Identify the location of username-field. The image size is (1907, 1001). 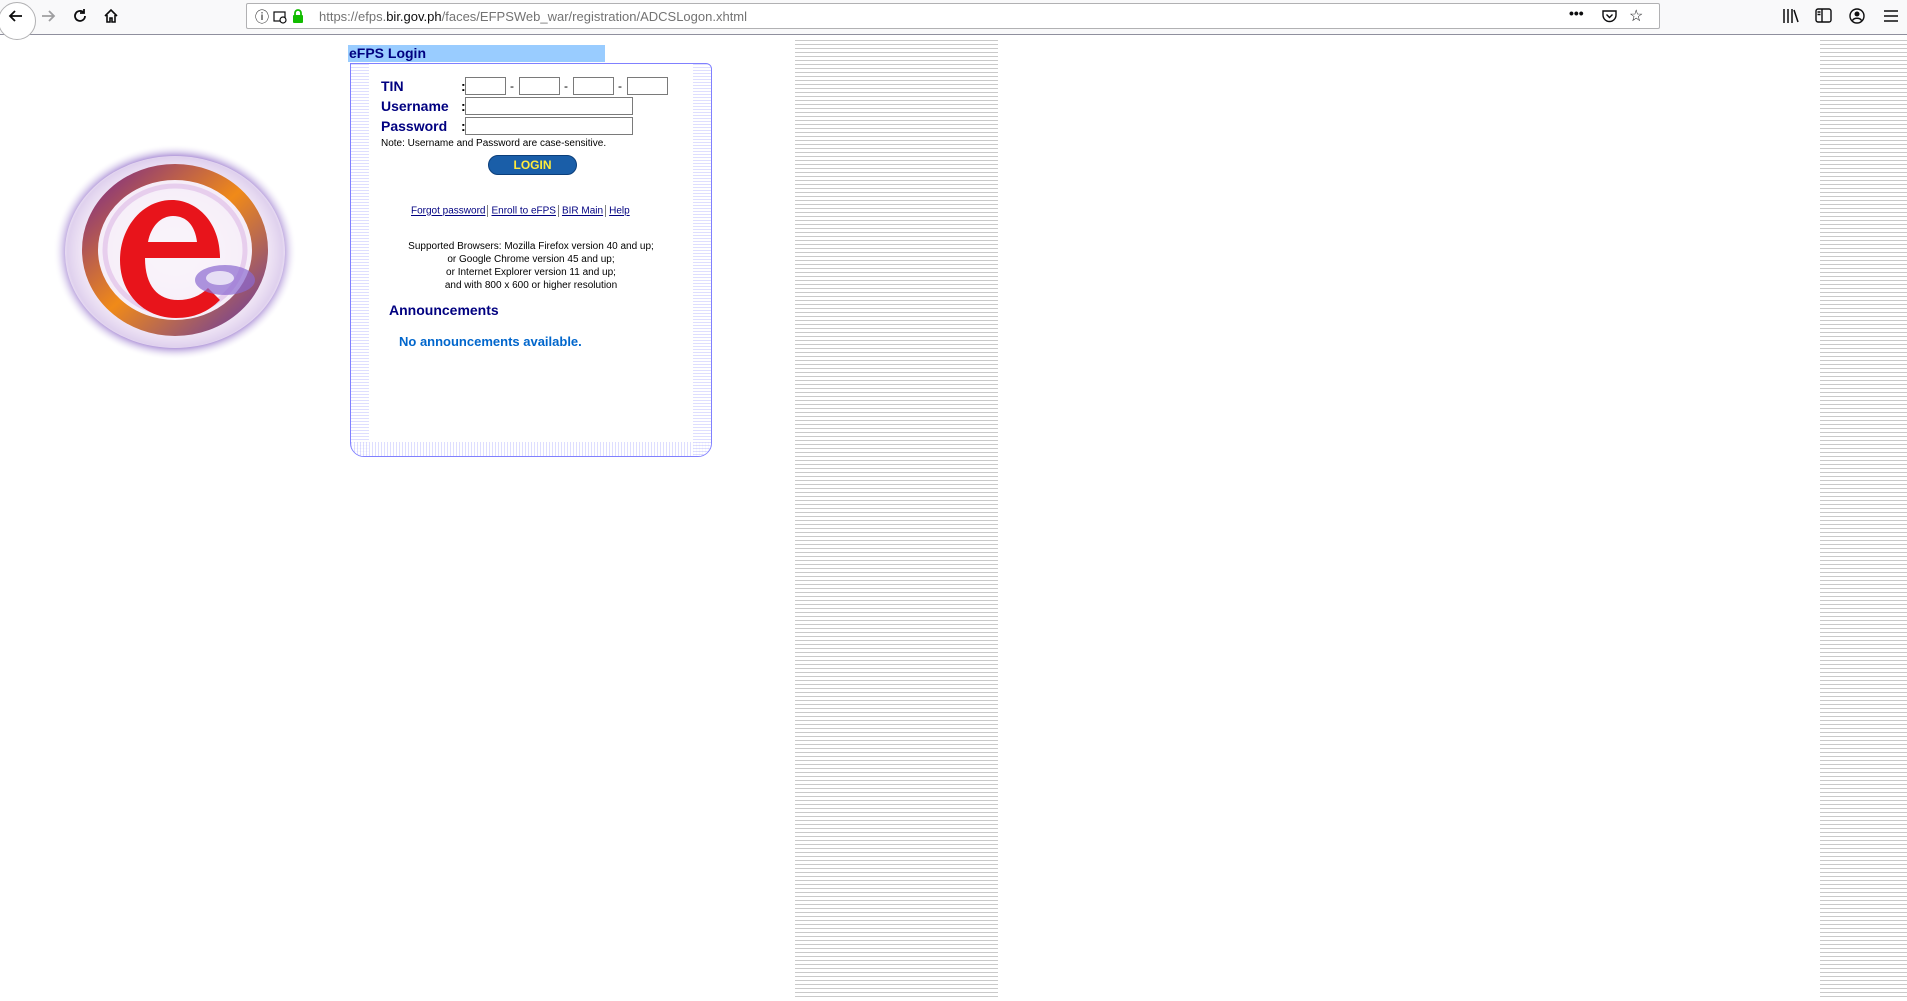
(549, 106).